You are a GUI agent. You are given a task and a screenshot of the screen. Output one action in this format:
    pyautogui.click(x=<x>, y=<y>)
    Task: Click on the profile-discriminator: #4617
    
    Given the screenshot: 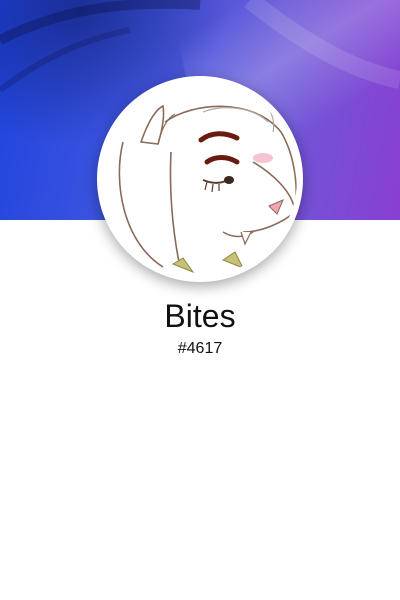 What is the action you would take?
    pyautogui.click(x=200, y=348)
    